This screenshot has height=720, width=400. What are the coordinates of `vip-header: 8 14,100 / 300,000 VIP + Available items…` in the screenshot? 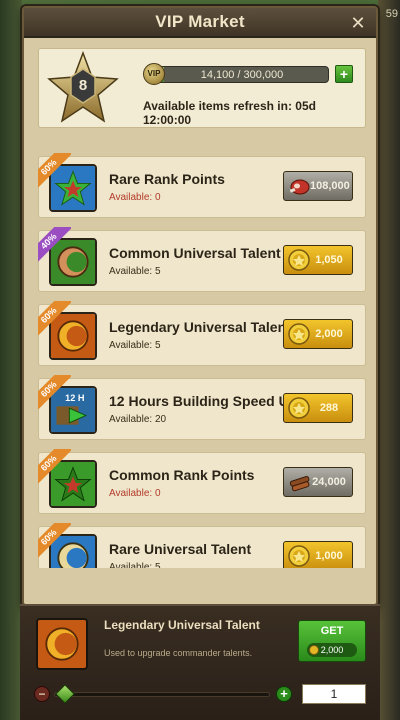 It's located at (202, 88).